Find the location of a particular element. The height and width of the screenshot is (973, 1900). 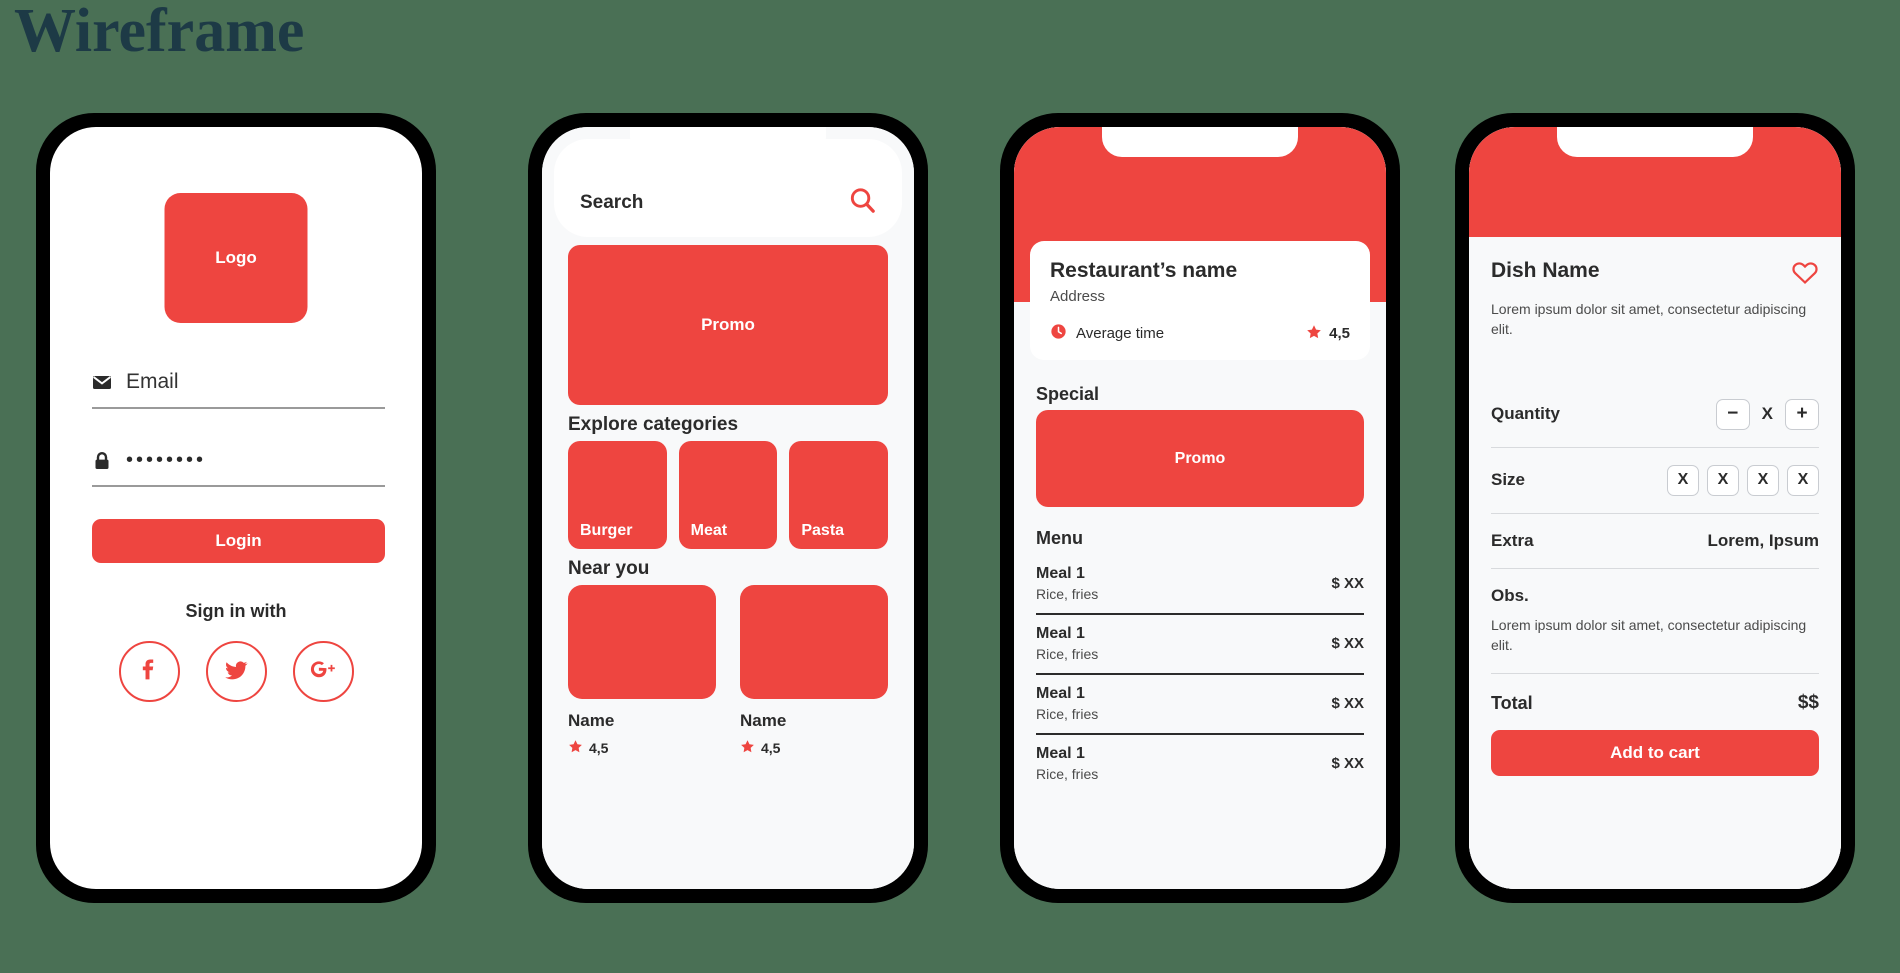

social-login-row is located at coordinates (236, 671).